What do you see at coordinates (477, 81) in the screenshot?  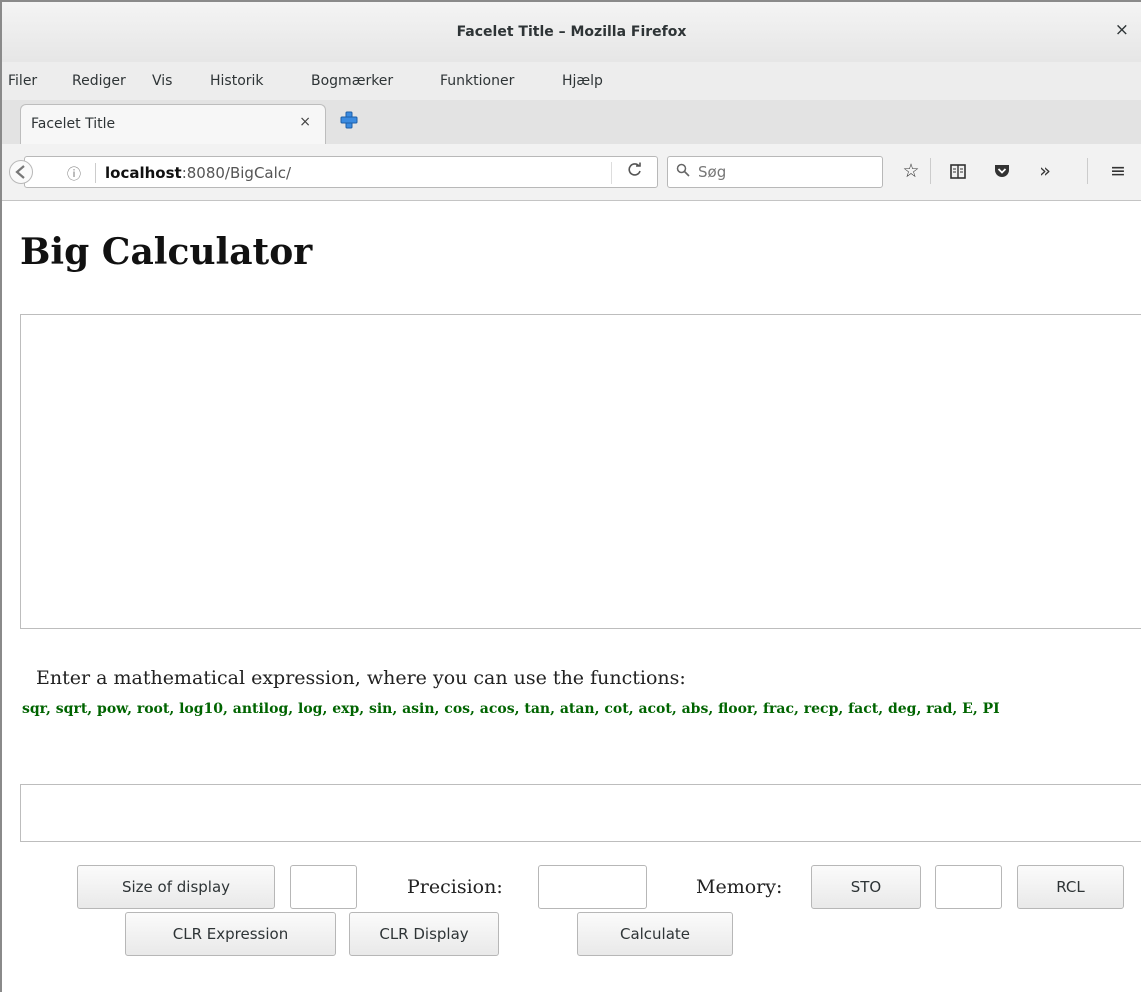 I see `menu-item-funktioner: Funktioner` at bounding box center [477, 81].